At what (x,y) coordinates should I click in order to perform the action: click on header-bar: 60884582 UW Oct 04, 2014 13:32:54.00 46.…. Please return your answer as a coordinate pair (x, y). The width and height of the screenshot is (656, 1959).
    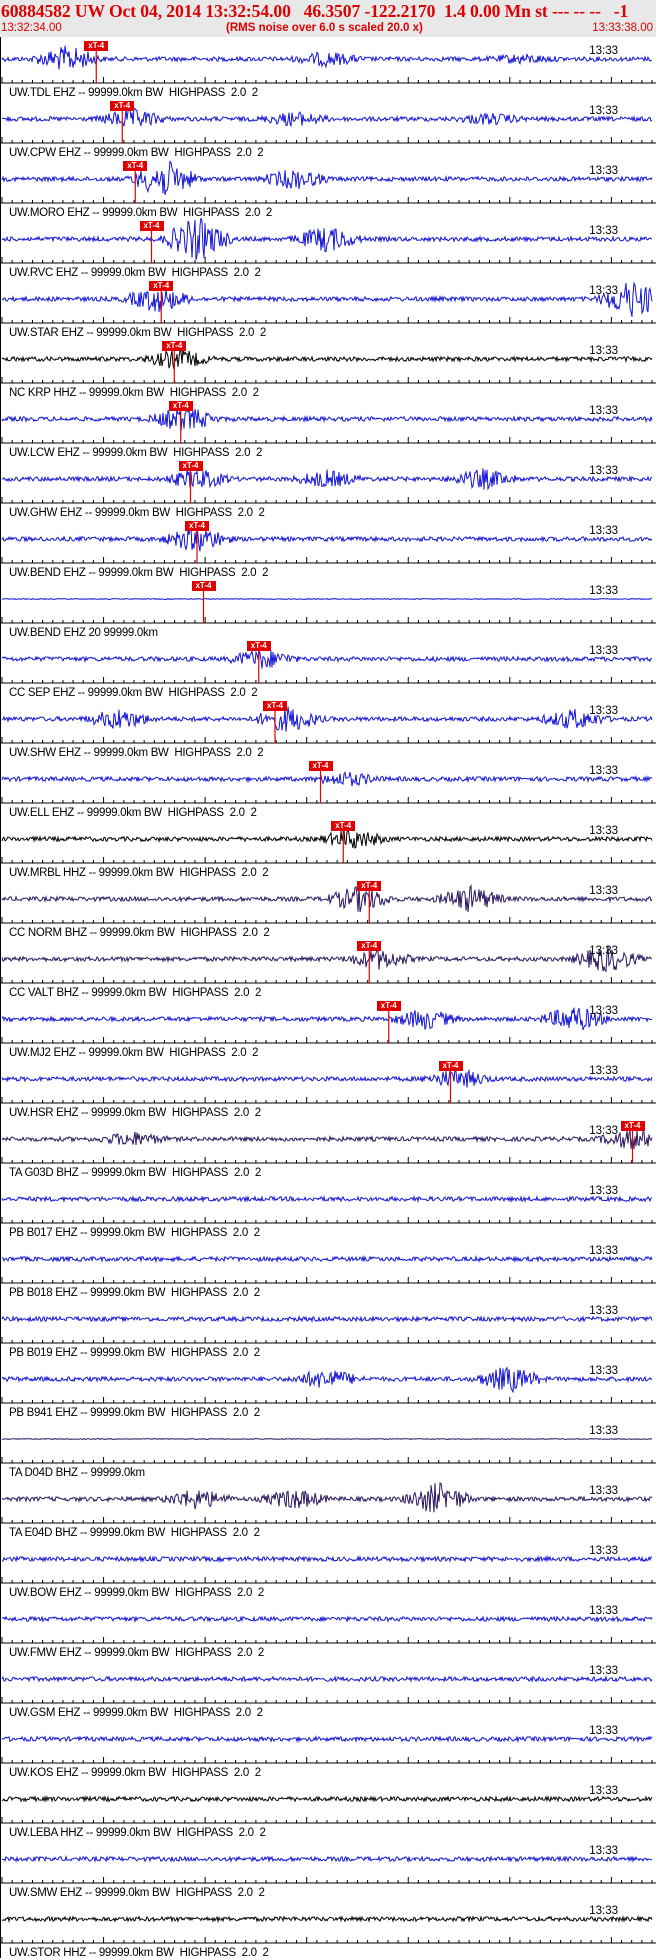
    Looking at the image, I should click on (328, 18).